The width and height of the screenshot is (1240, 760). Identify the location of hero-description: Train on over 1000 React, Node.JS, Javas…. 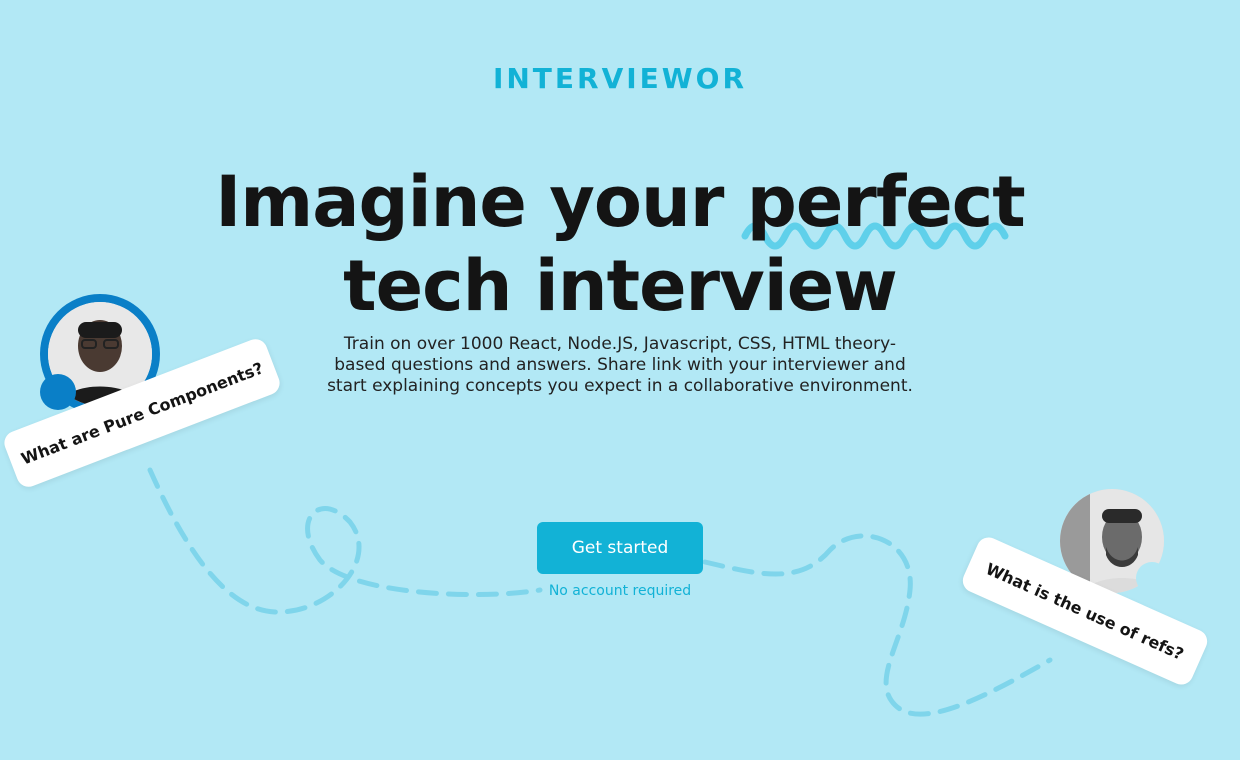
(620, 365).